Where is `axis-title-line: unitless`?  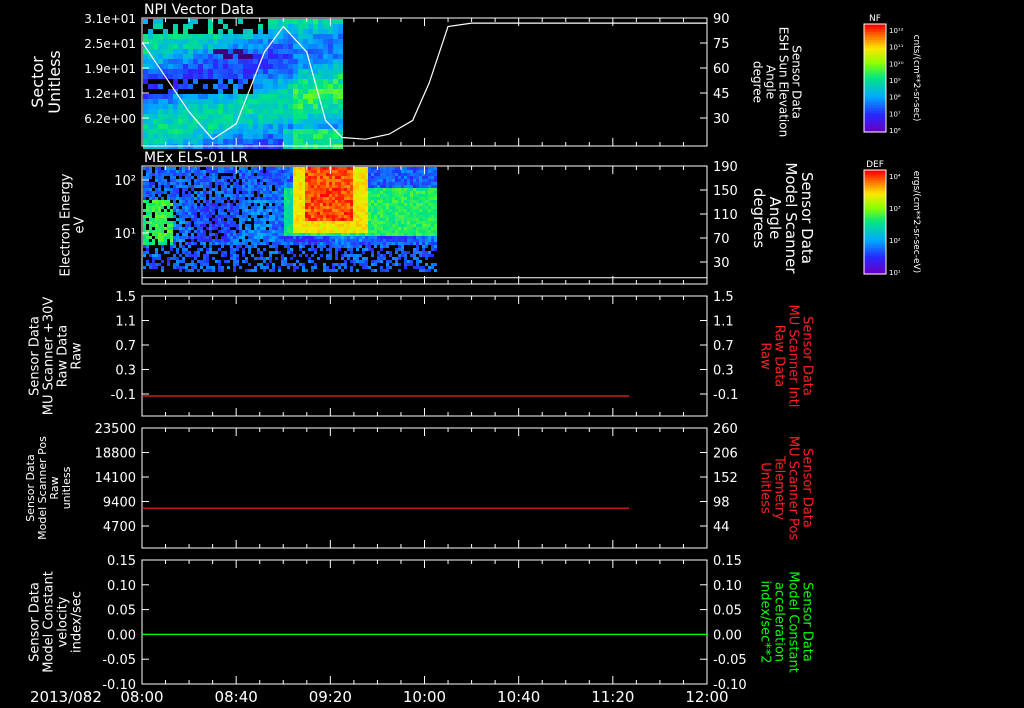
axis-title-line: unitless is located at coordinates (66, 487).